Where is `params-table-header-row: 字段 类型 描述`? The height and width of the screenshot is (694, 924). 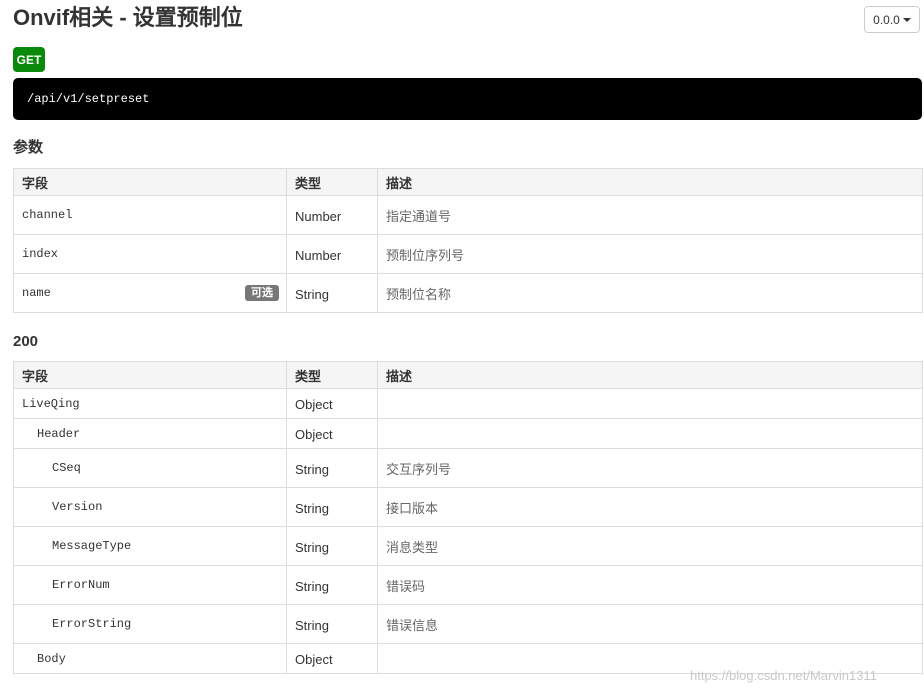
params-table-header-row: 字段 类型 描述 is located at coordinates (468, 182).